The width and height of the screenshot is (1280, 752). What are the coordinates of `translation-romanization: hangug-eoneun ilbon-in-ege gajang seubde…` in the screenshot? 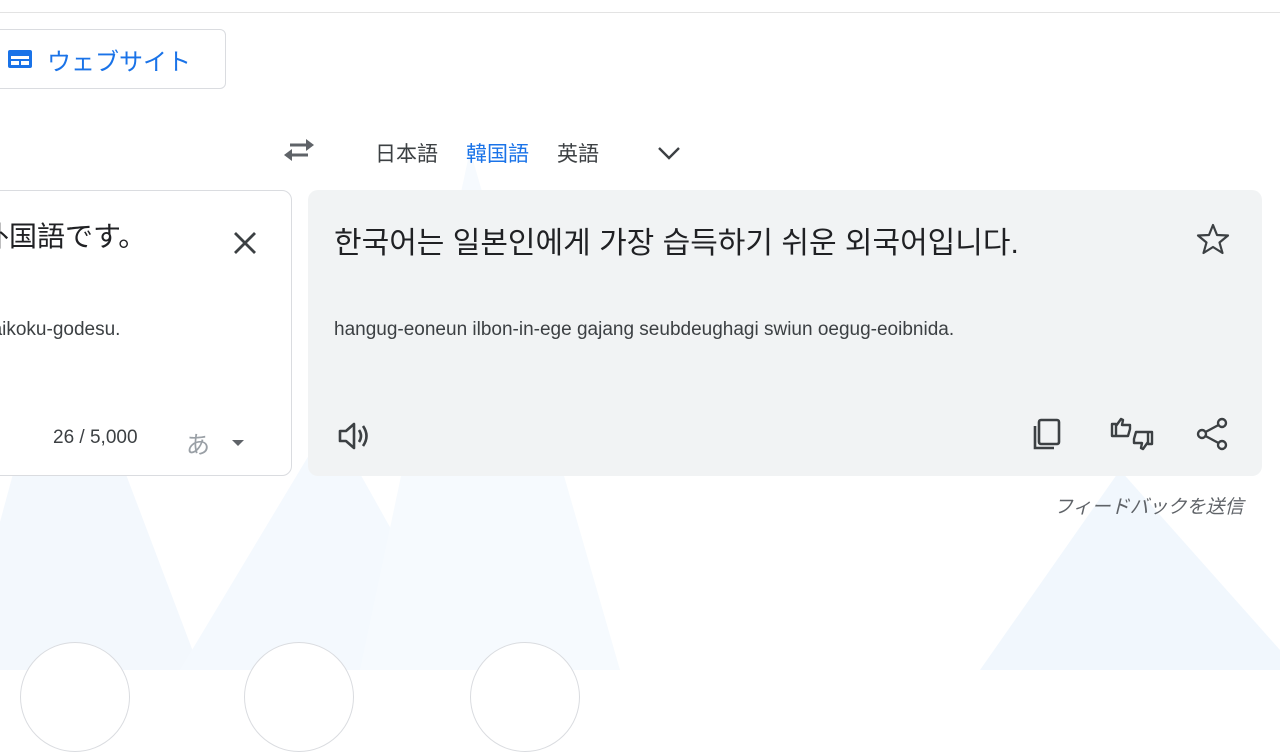 It's located at (644, 329).